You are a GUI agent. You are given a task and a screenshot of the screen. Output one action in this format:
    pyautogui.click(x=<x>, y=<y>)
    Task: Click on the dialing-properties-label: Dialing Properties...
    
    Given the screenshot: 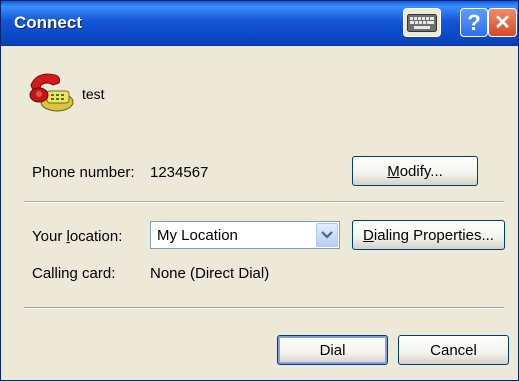 What is the action you would take?
    pyautogui.click(x=428, y=235)
    